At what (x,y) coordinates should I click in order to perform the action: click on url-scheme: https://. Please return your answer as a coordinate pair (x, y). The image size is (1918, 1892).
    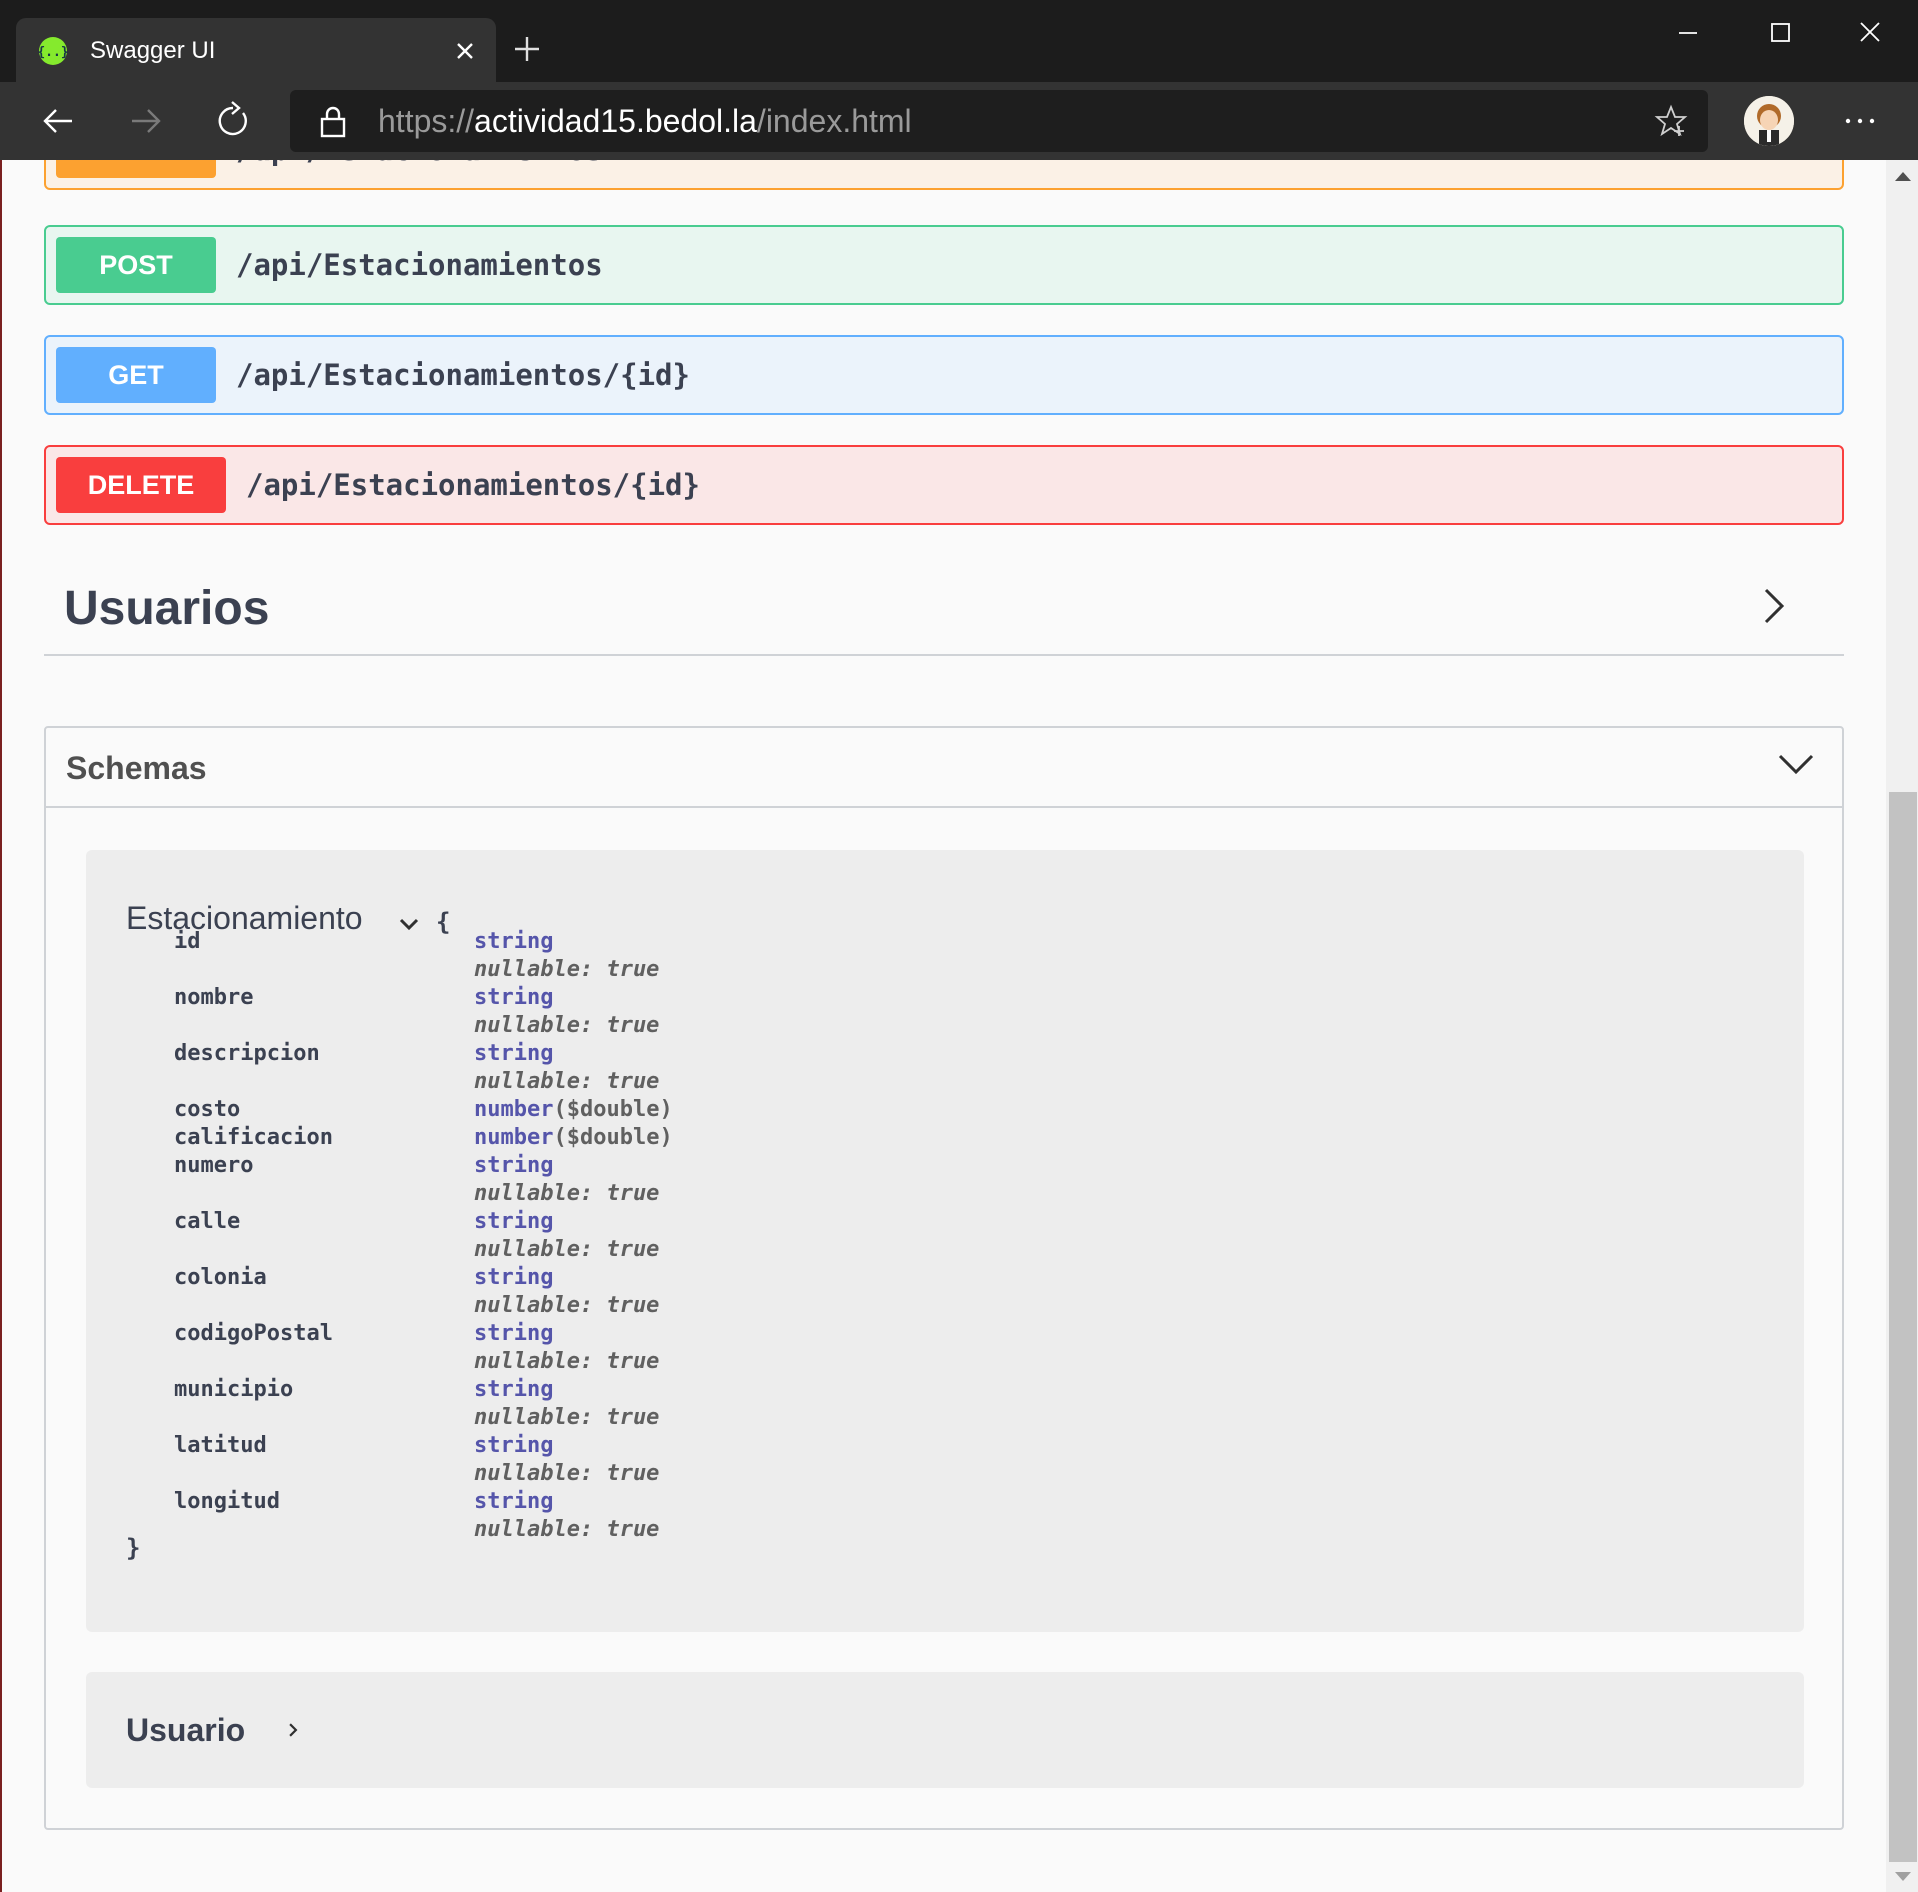
    Looking at the image, I should click on (426, 121).